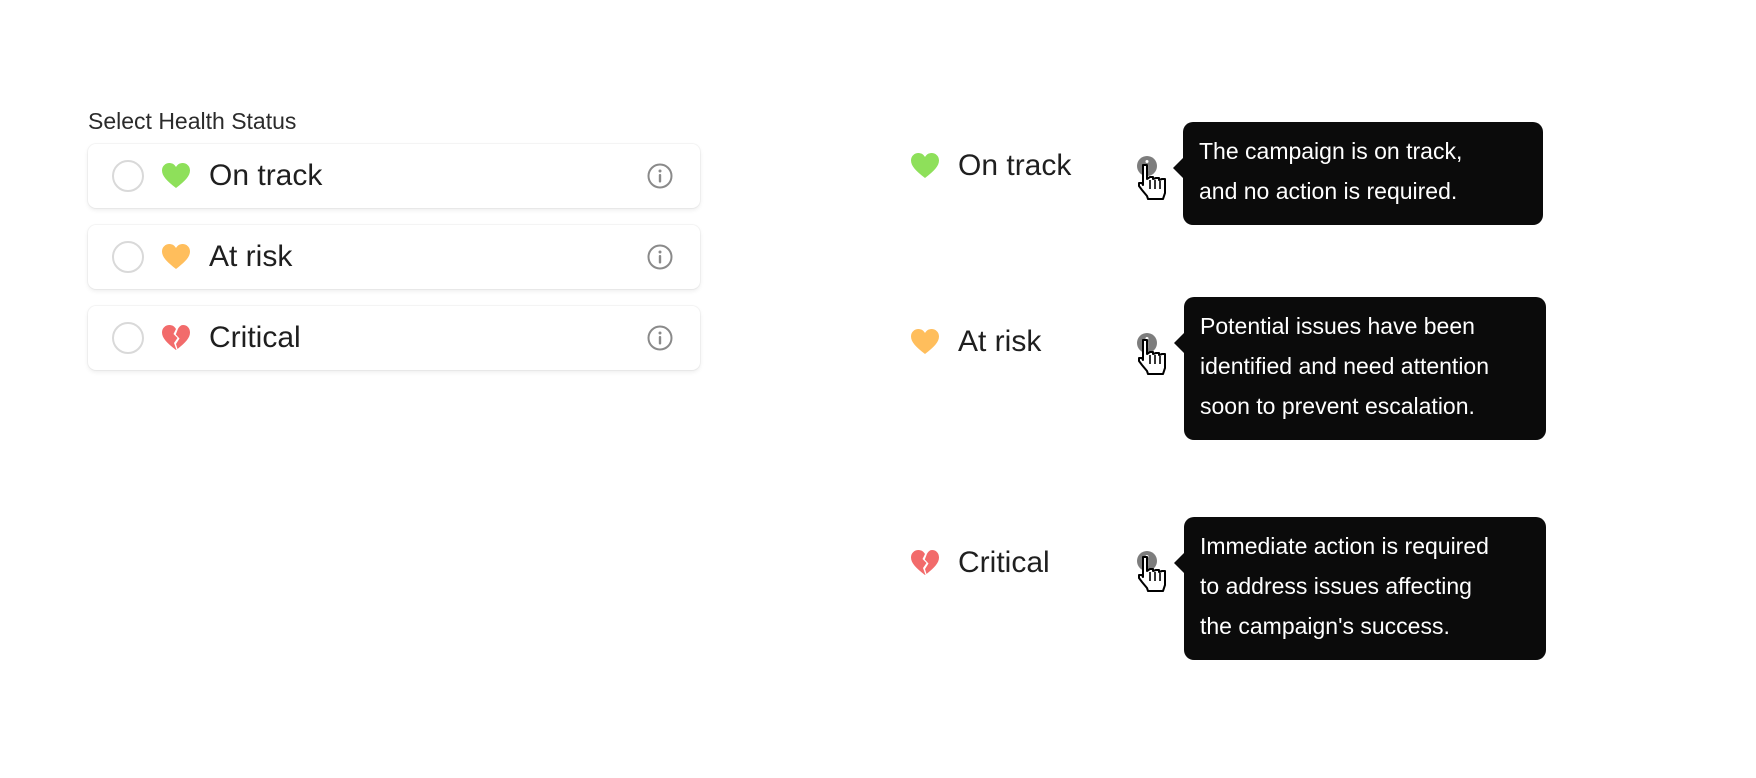 The image size is (1756, 778). I want to click on option-at-risk: At risk, so click(394, 257).